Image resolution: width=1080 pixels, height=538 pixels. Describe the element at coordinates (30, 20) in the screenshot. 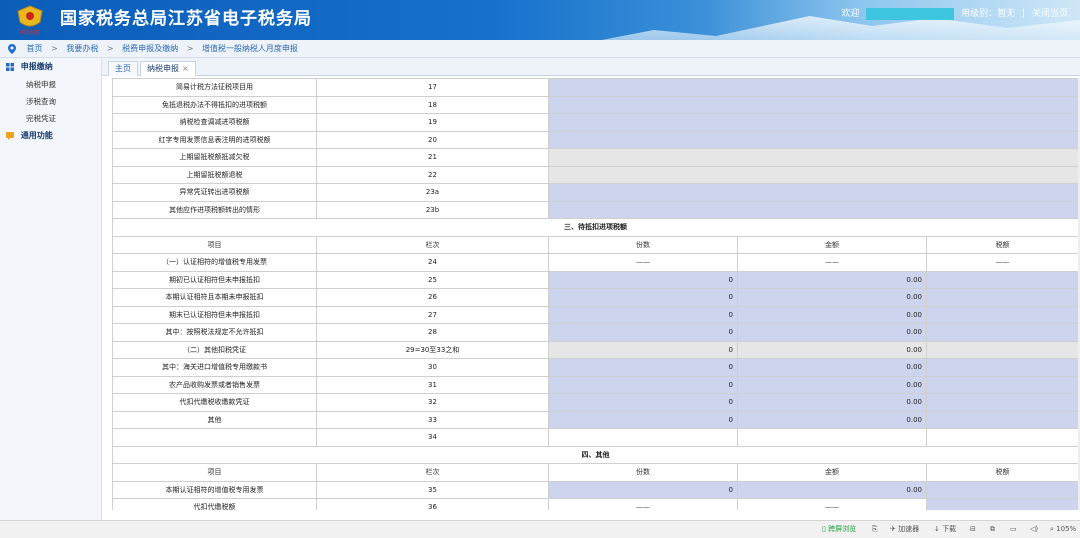

I see `tax-emblem-icon: 中国税务` at that location.